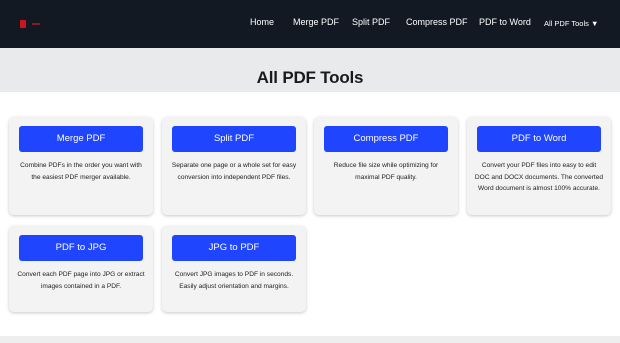 This screenshot has height=343, width=620. I want to click on nav-home: Home, so click(262, 22).